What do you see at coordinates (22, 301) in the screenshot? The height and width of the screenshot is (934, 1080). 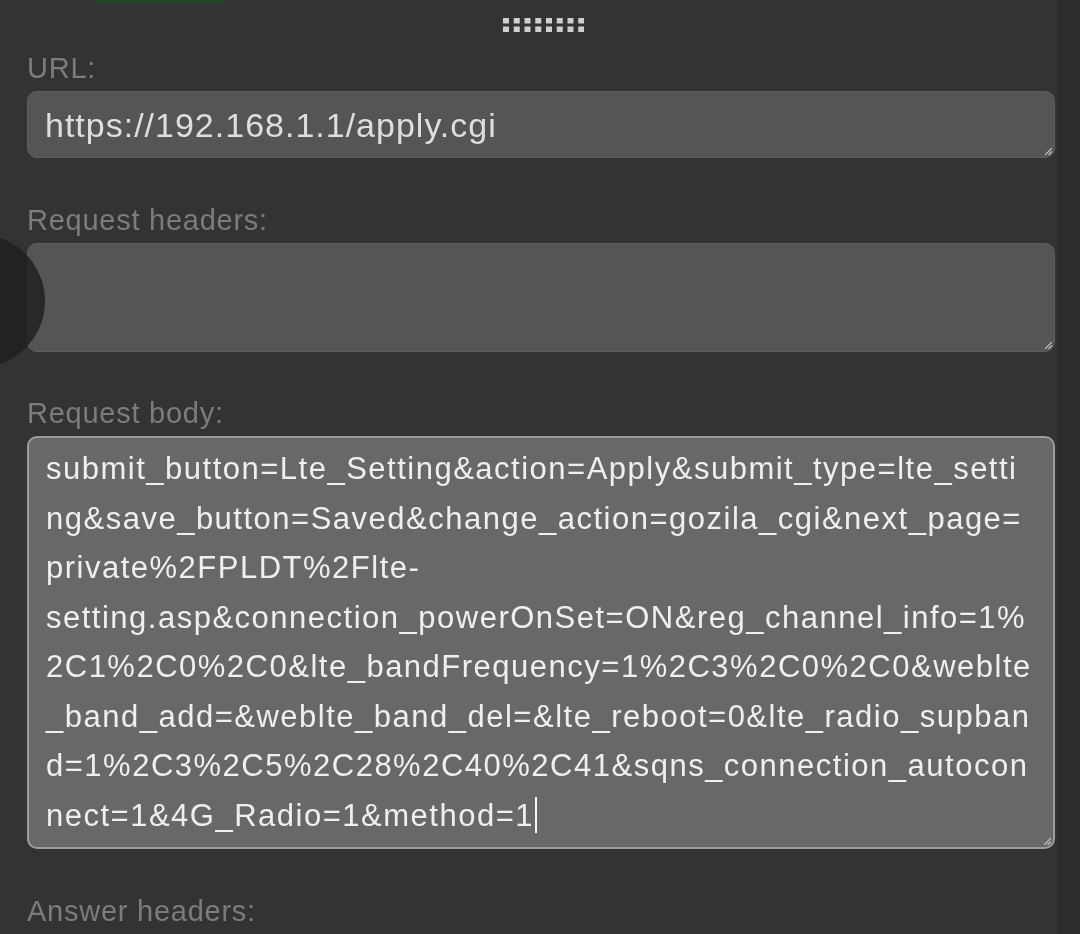 I see `floating-button` at bounding box center [22, 301].